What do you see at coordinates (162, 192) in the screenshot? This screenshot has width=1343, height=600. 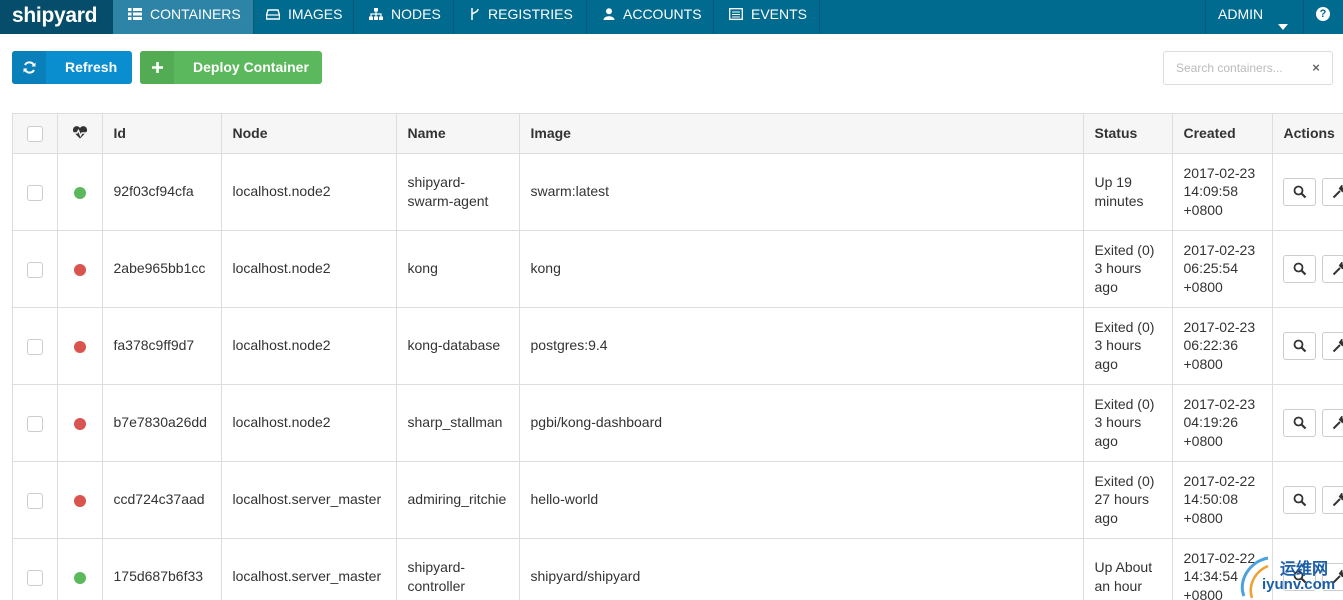 I see `container-id: 92f03cf94cfa` at bounding box center [162, 192].